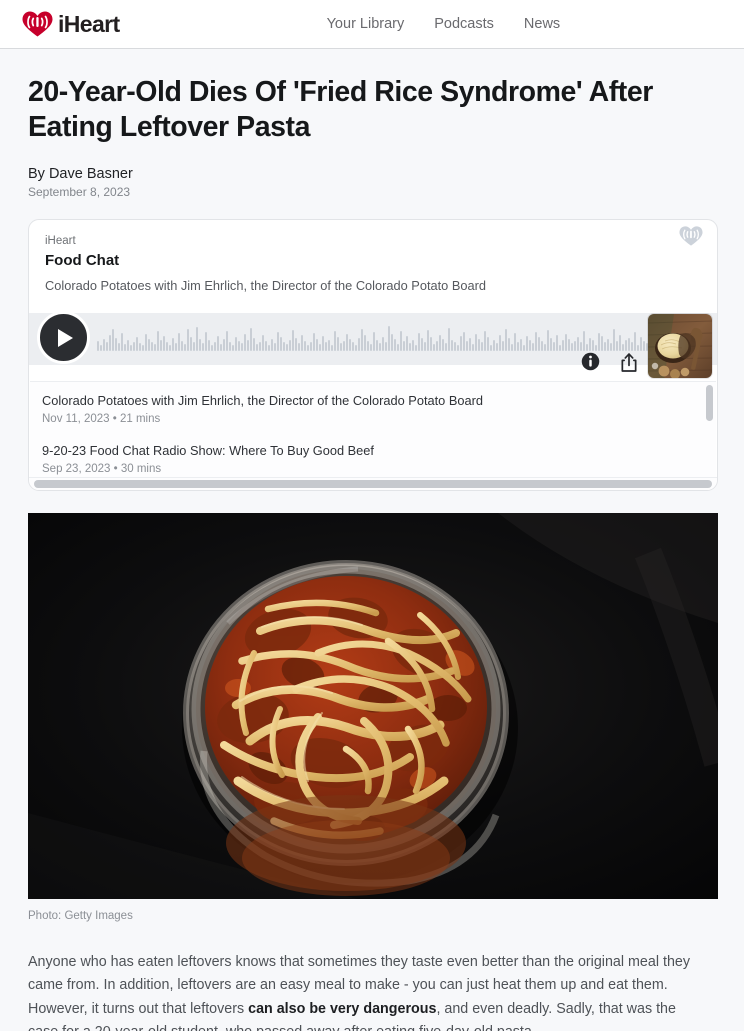  I want to click on podcast-action-buttons, so click(610, 362).